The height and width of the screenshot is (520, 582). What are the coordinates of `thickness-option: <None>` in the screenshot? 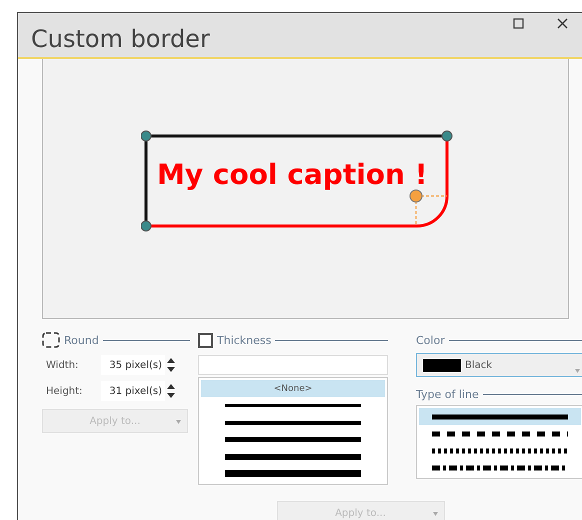 It's located at (293, 388).